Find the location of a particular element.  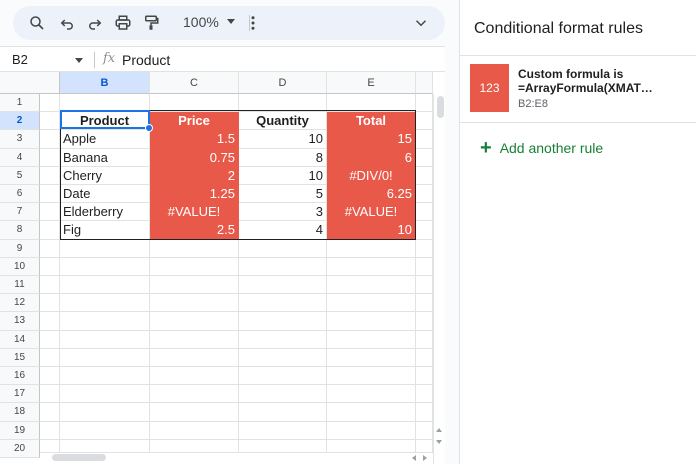

row-header-3: 3 is located at coordinates (20, 139).